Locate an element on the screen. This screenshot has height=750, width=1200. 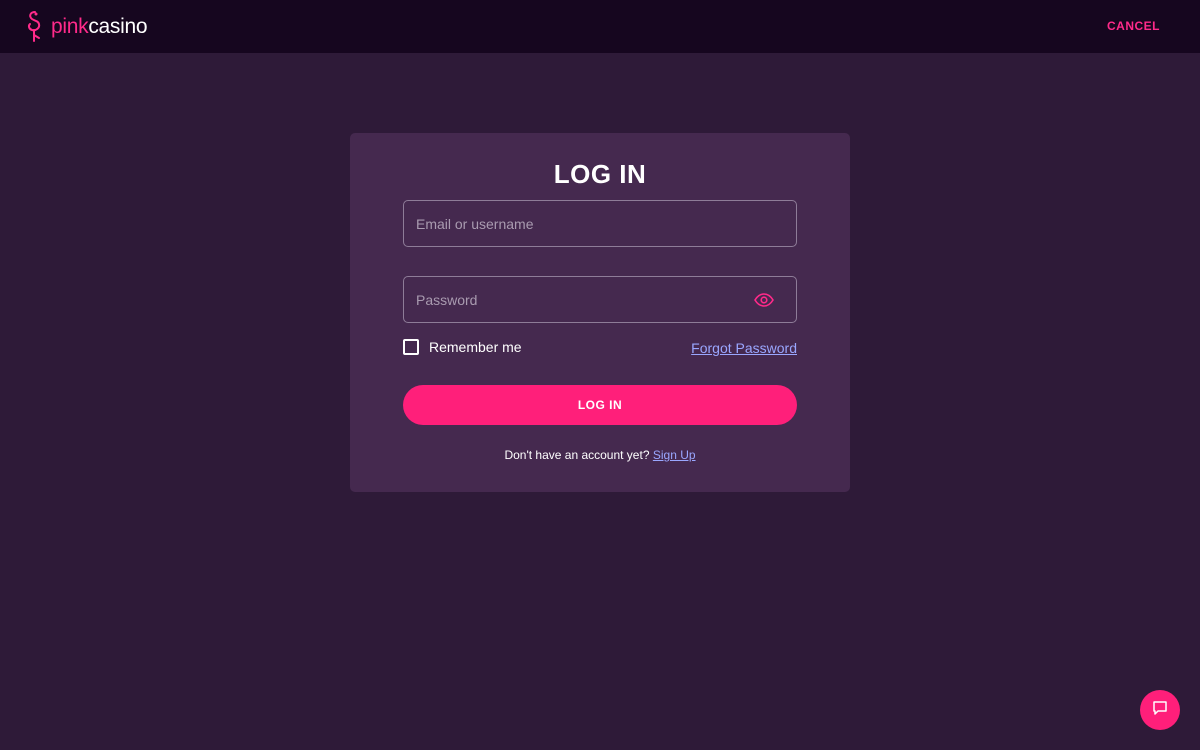
login-button: LOG IN is located at coordinates (600, 405).